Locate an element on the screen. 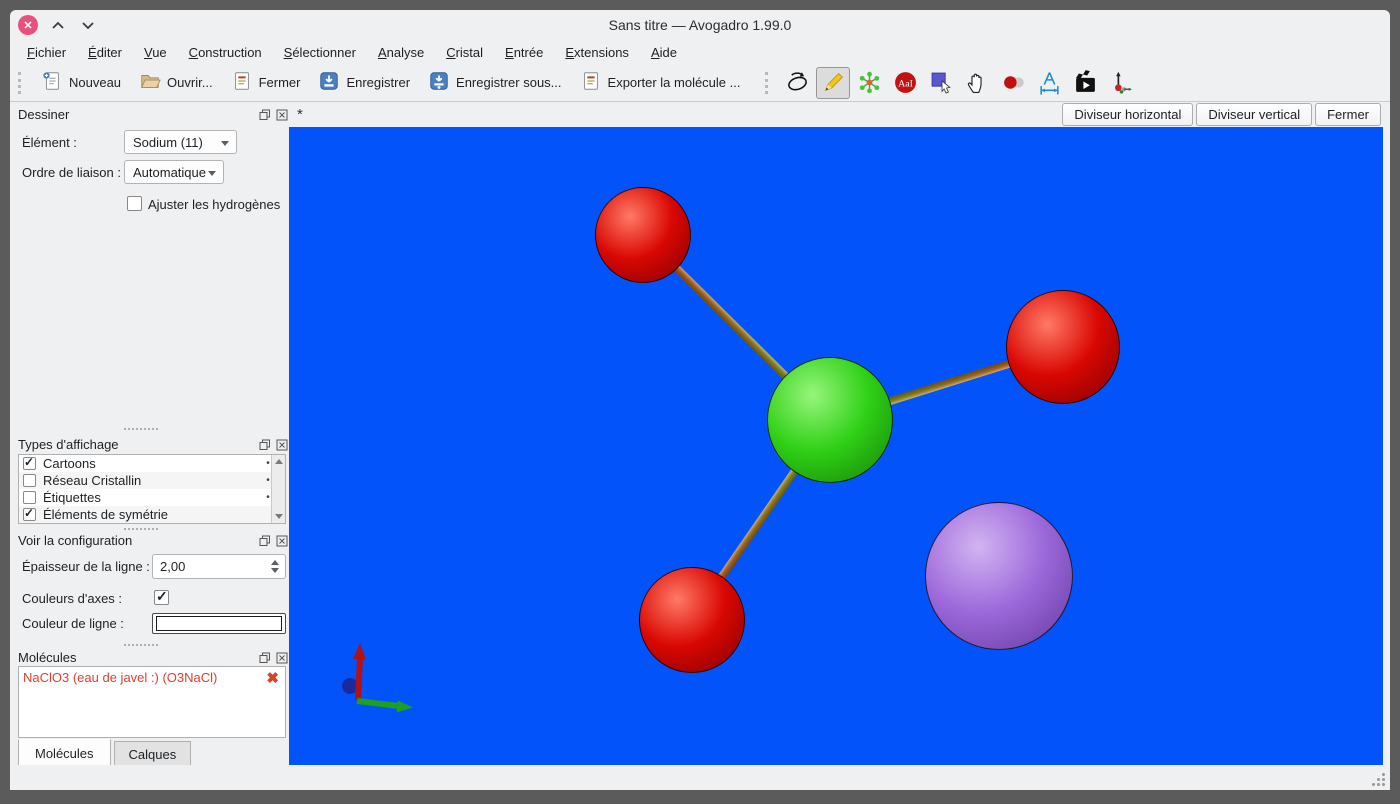 The width and height of the screenshot is (1400, 804). display-types-scrollbar is located at coordinates (278, 489).